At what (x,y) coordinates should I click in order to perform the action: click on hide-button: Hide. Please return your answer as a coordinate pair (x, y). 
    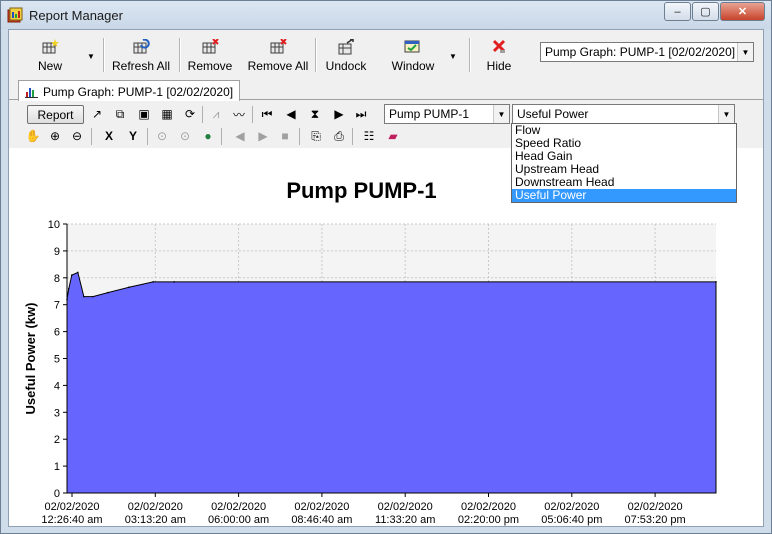
    Looking at the image, I should click on (499, 56).